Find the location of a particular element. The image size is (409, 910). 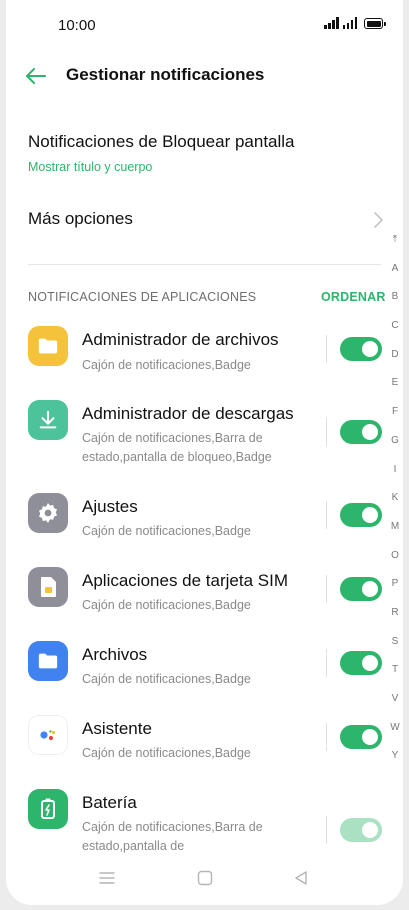

alpha-letter: O is located at coordinates (394, 556).